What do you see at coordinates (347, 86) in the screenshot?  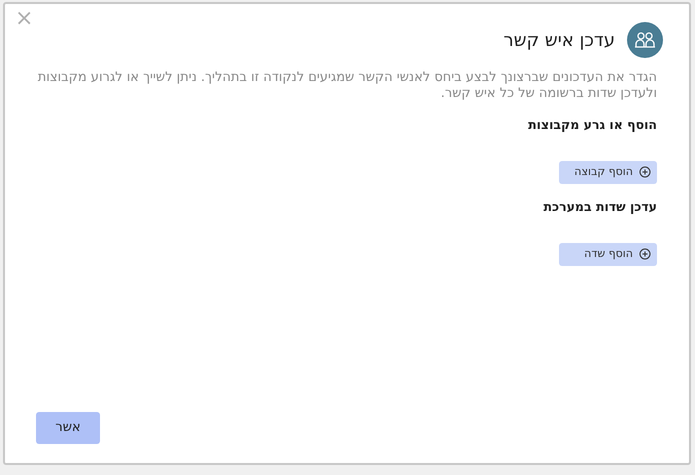 I see `description-text: הגדר את העדכונים שברצונך לבצע ביחס לאנשי הקשר שמגיעים לנקודה זו בתהליך. ניתן לשייך או לגרוע מקבוצות ולעדכן שדות ברשומה של כל איש קשר.` at bounding box center [347, 86].